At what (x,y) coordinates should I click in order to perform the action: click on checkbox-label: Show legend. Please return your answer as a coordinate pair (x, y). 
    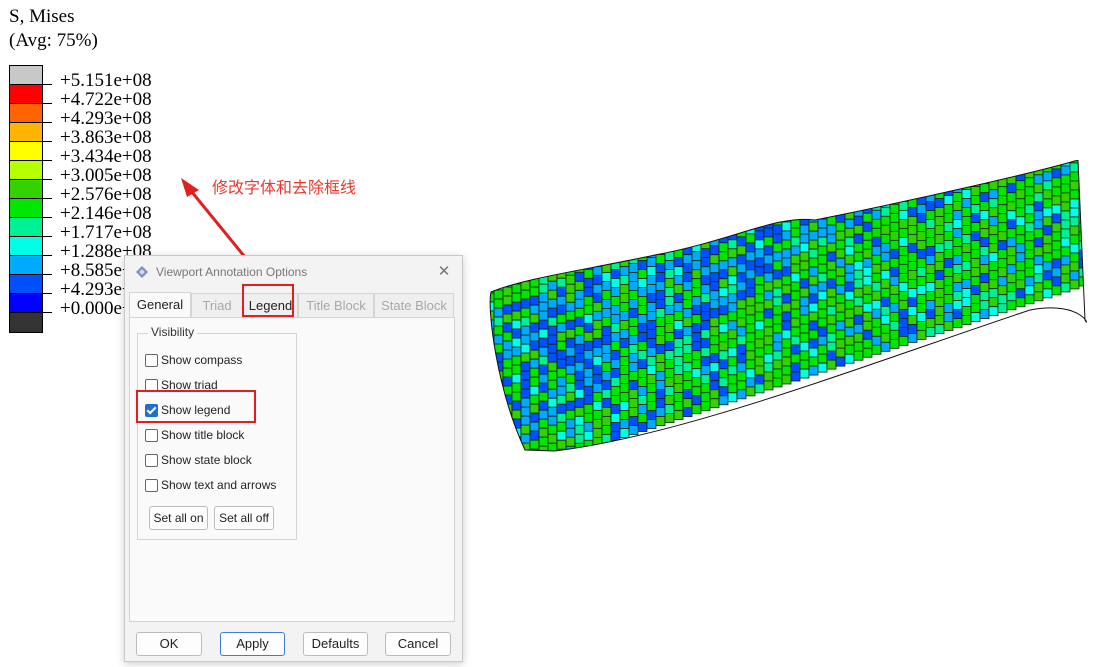
    Looking at the image, I should click on (196, 410).